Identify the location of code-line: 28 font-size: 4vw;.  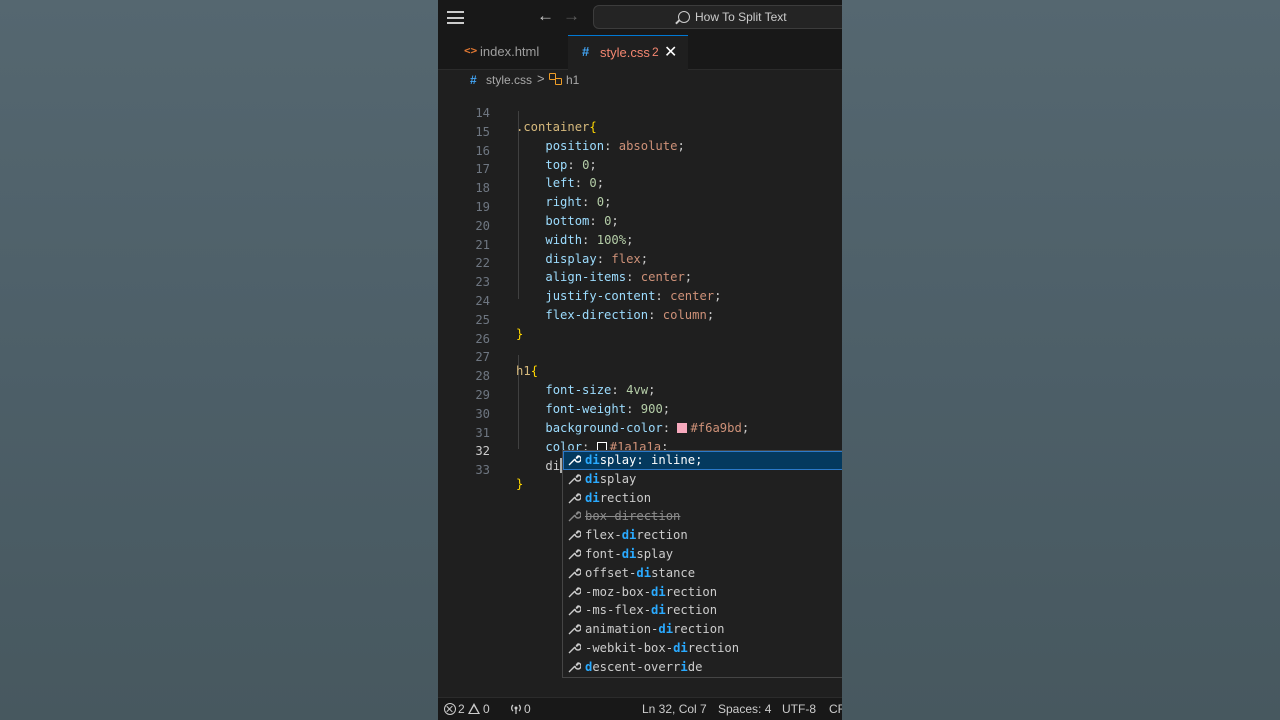
(640, 376).